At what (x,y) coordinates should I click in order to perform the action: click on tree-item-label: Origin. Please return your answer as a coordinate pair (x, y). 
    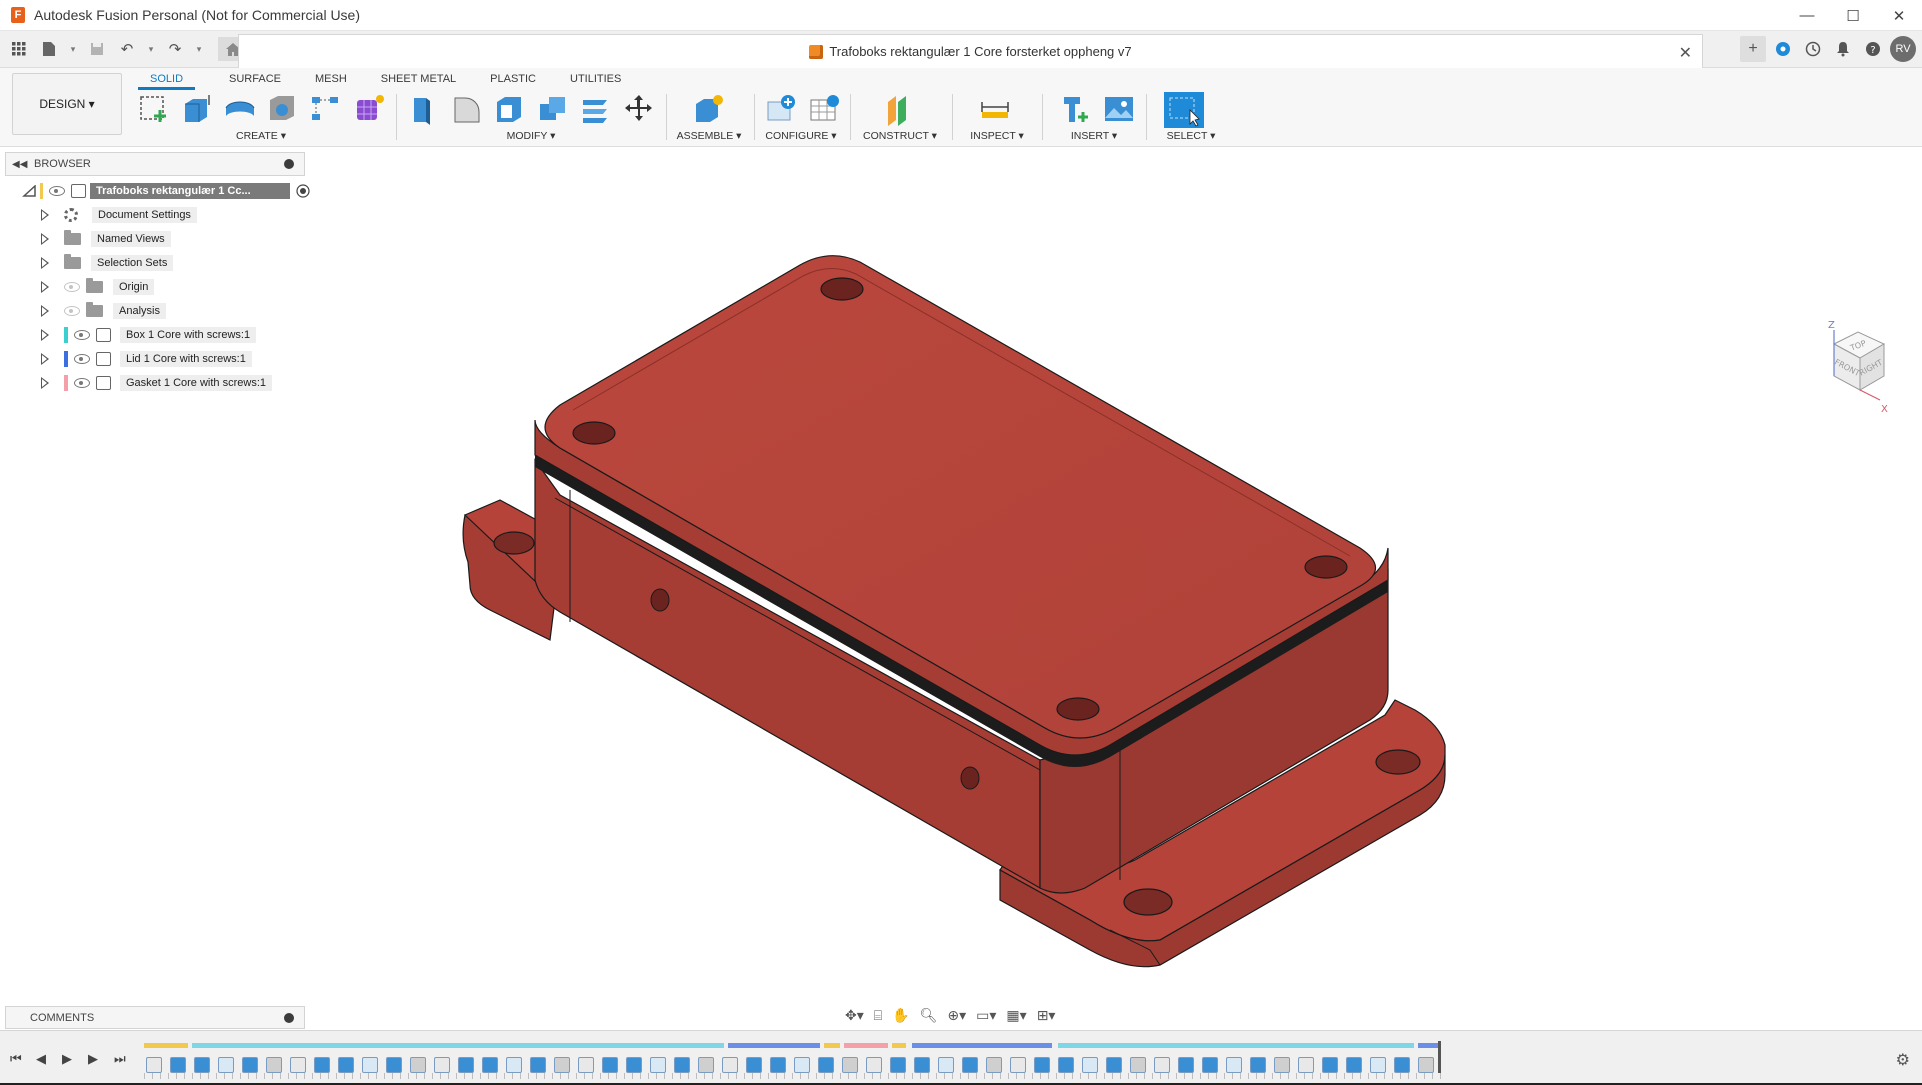
    Looking at the image, I should click on (134, 287).